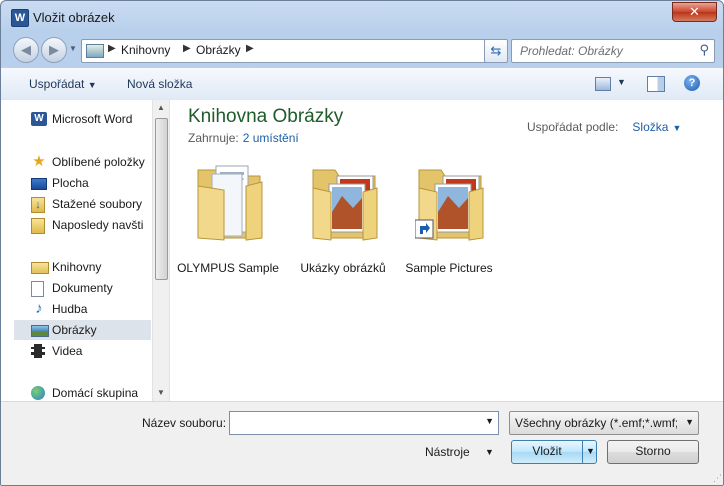 Image resolution: width=724 pixels, height=486 pixels. I want to click on file-type-filter: Všechny obrázky (*.emf;*.wmf;* ▼, so click(604, 423).